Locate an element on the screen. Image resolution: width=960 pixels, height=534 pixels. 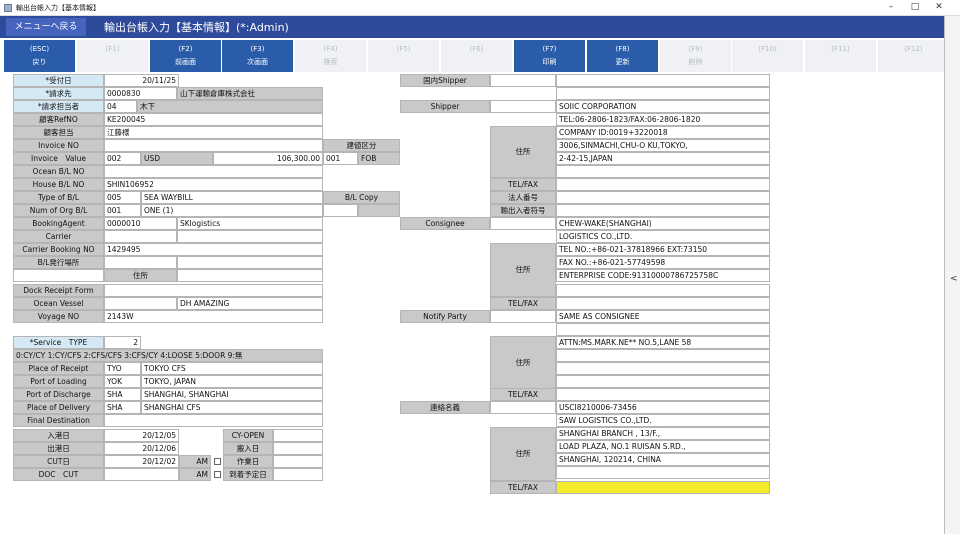
shipper-addr3: 2-42-15,JAPAN is located at coordinates (663, 158).